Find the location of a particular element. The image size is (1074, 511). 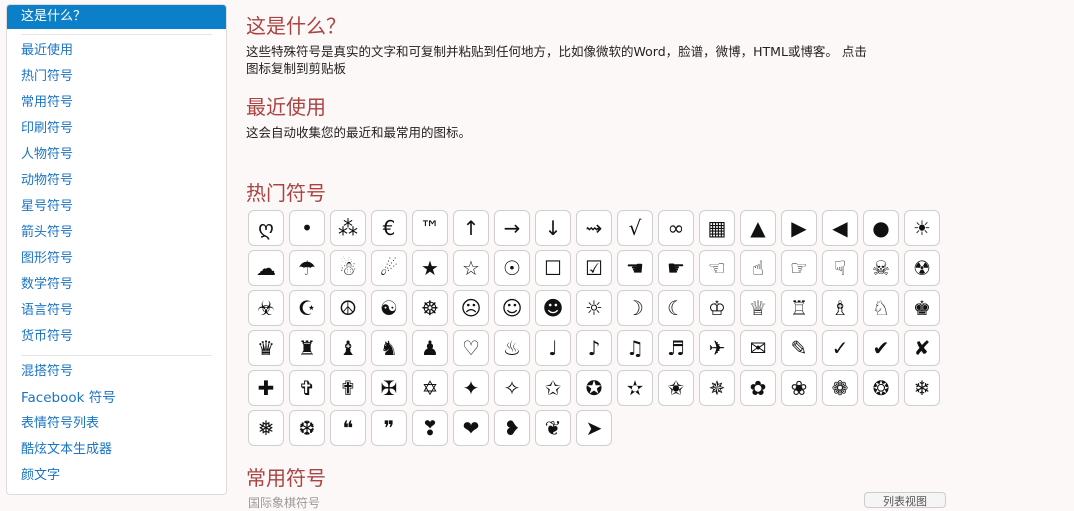

symbol-button: ✠ is located at coordinates (389, 388).